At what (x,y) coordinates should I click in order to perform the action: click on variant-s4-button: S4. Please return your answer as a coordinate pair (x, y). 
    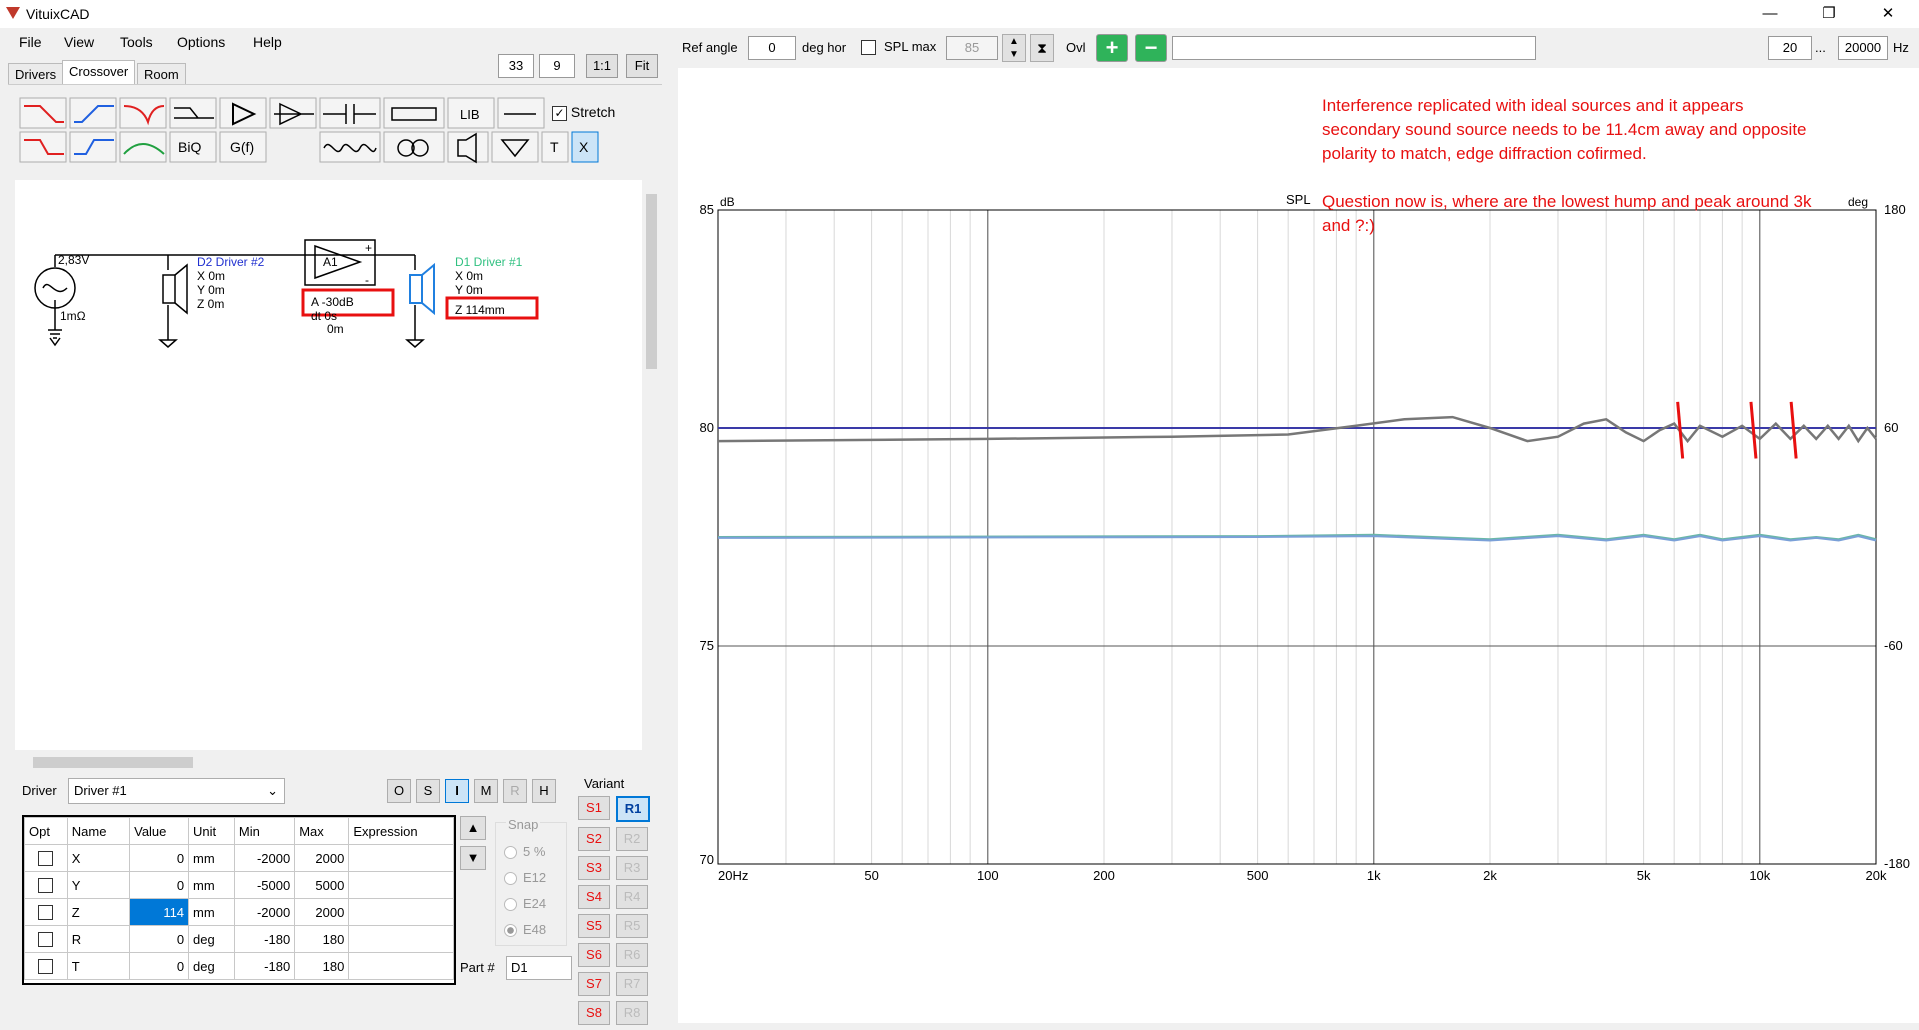
    Looking at the image, I should click on (594, 897).